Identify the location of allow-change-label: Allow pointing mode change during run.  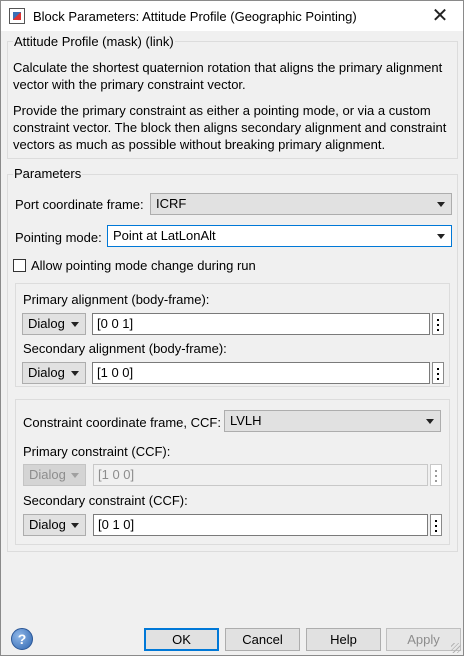
(143, 265).